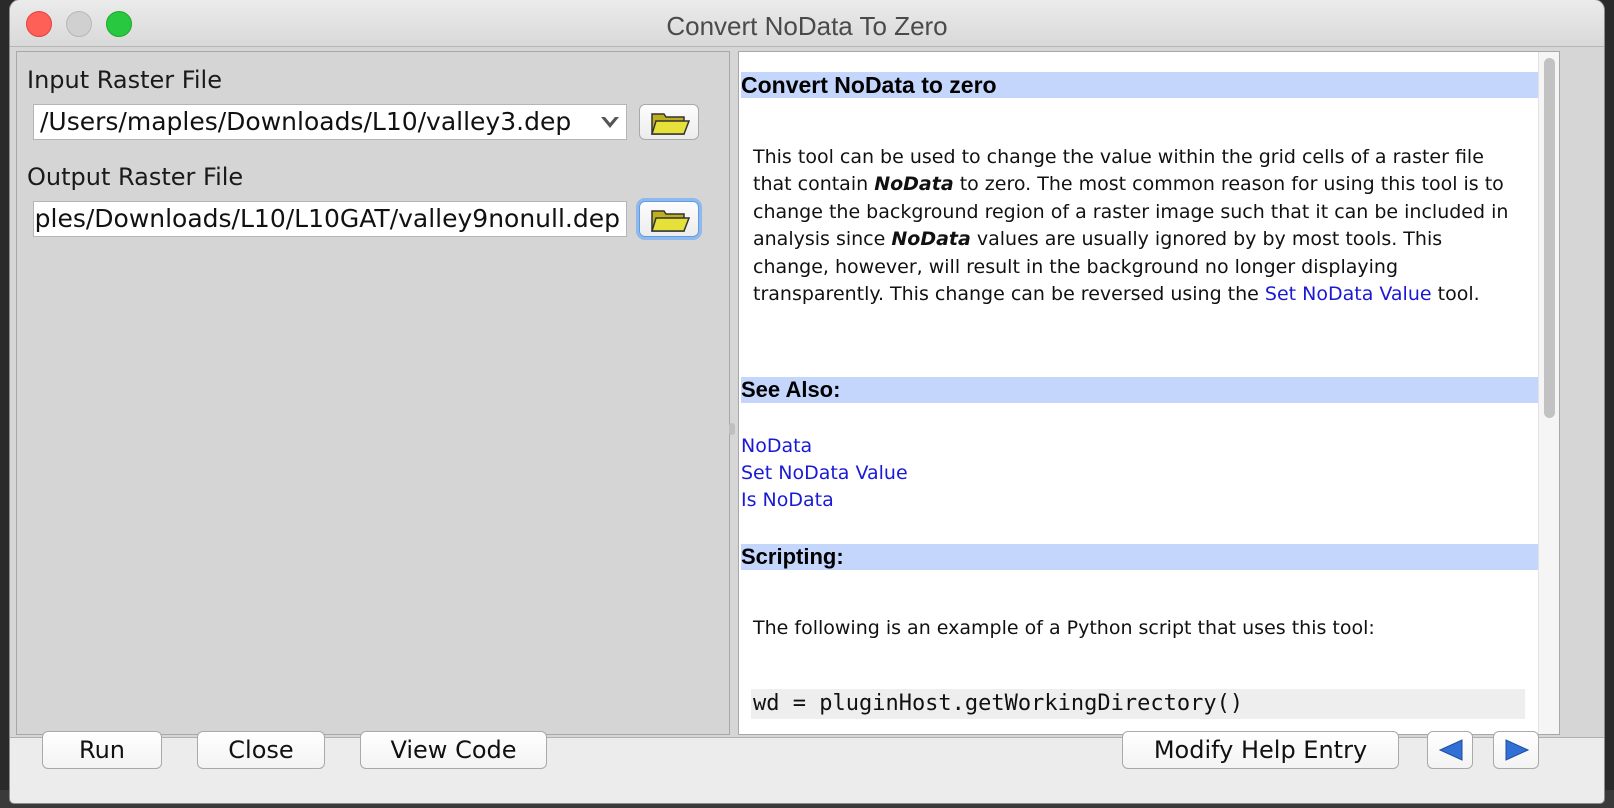 This screenshot has height=808, width=1614. Describe the element at coordinates (453, 750) in the screenshot. I see `view-code-button: View Code` at that location.